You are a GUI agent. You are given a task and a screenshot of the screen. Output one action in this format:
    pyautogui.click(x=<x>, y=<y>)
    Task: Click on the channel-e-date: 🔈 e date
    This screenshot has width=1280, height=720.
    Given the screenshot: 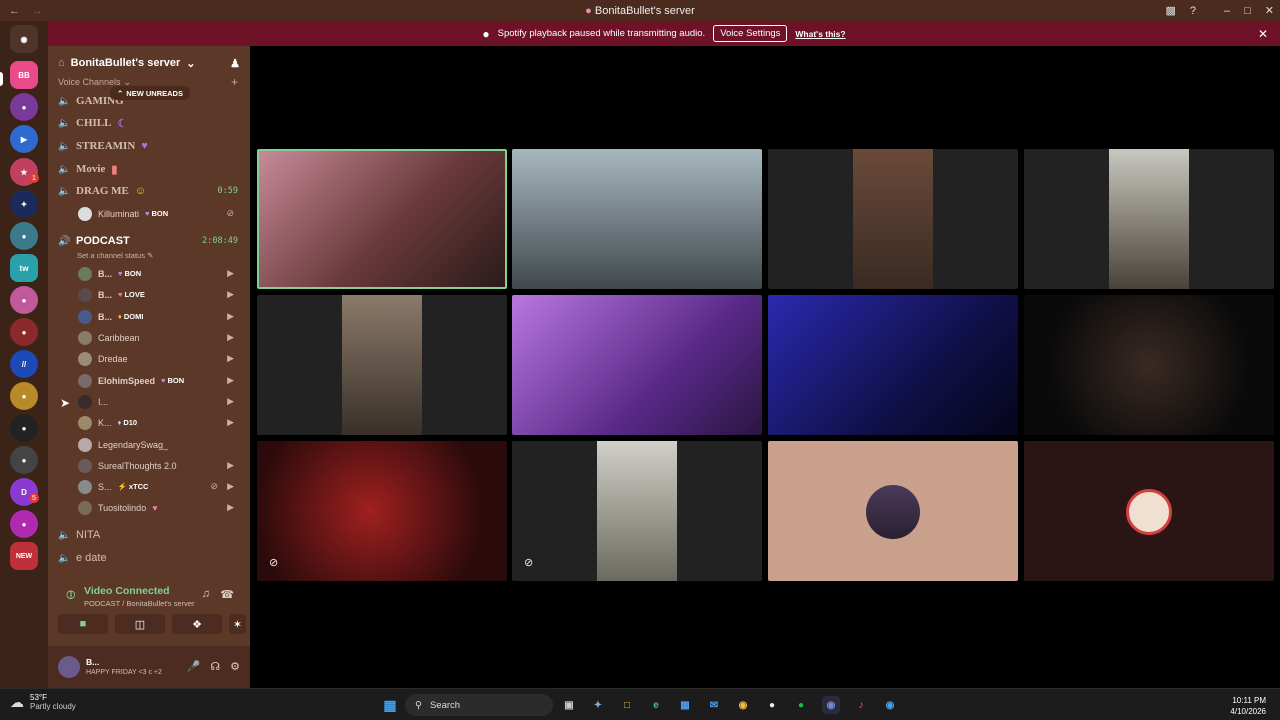 What is the action you would take?
    pyautogui.click(x=150, y=558)
    